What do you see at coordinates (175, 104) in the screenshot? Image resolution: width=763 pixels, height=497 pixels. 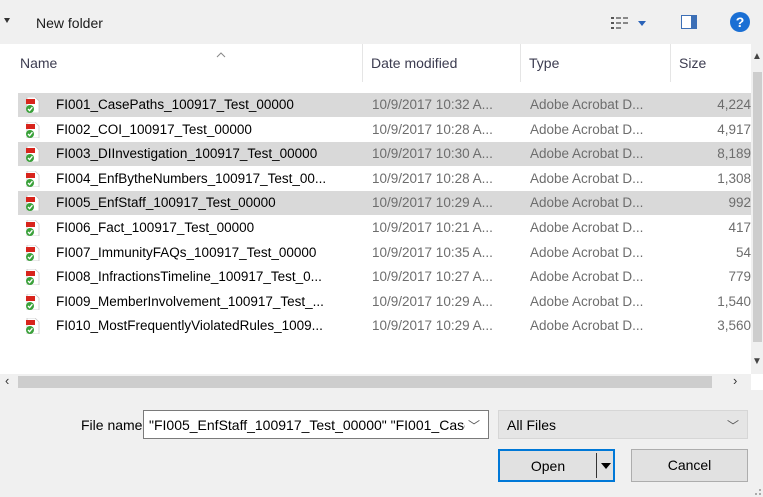 I see `file-name-cell: FI001_CasePaths_100917_Test_00000` at bounding box center [175, 104].